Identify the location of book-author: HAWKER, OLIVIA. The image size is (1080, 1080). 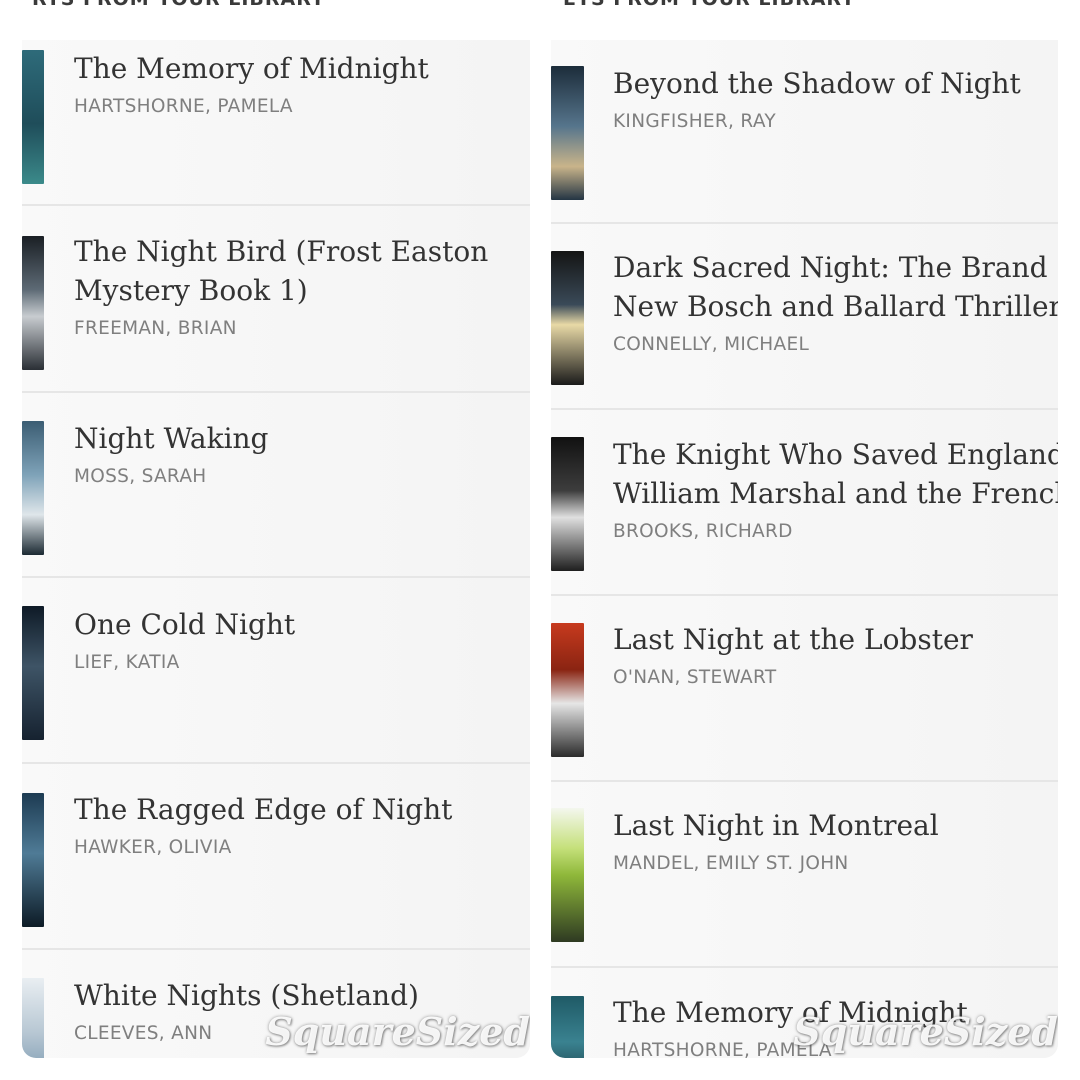
(153, 847).